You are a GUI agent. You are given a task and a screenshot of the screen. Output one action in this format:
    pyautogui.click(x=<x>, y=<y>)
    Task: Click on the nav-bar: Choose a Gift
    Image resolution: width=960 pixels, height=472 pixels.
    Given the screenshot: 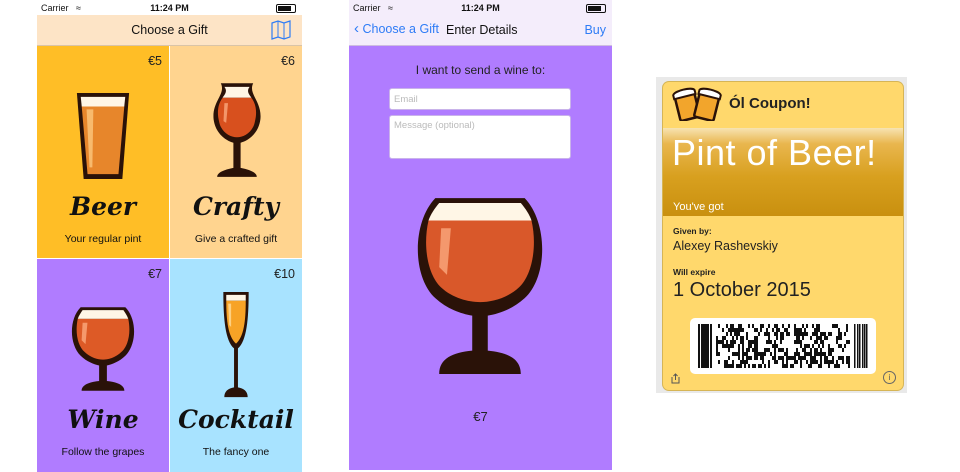 What is the action you would take?
    pyautogui.click(x=169, y=30)
    